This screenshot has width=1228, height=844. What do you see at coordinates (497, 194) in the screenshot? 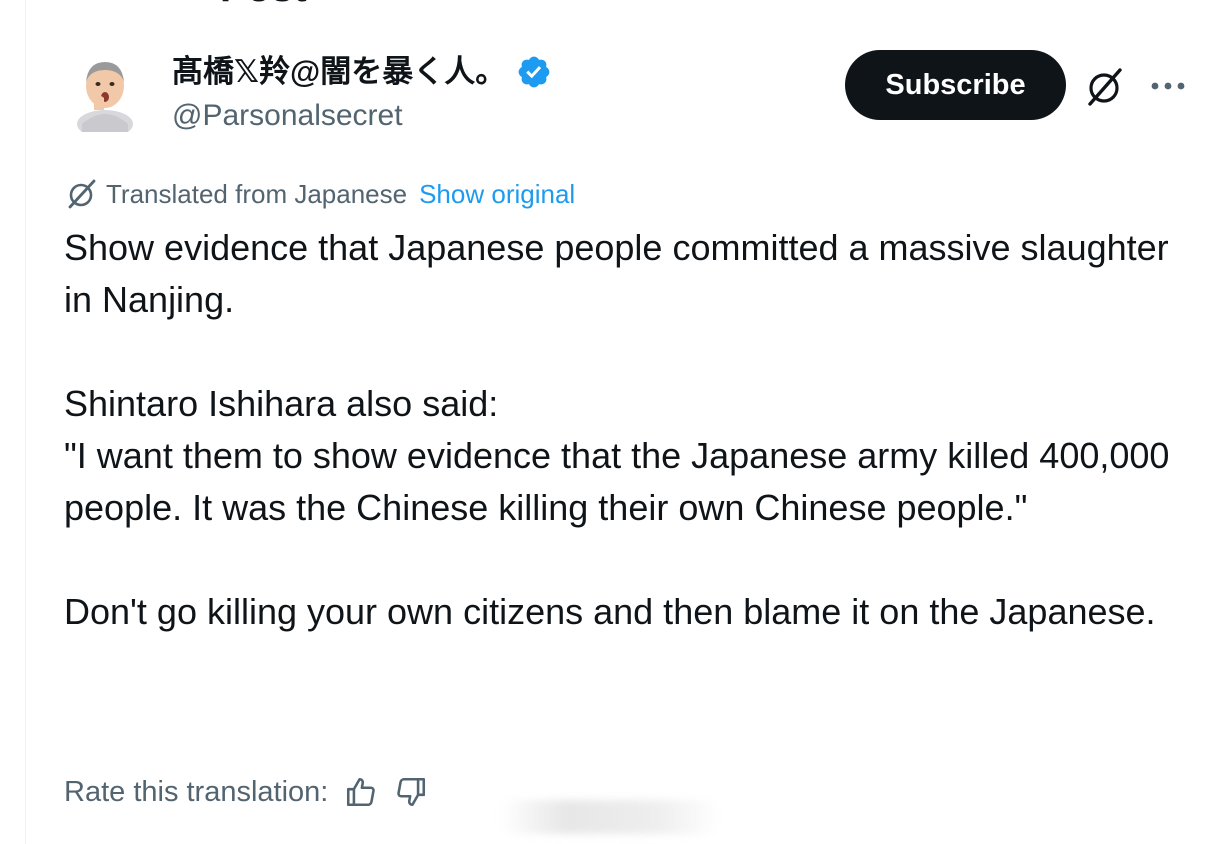
I see `show-original-link: Show original` at bounding box center [497, 194].